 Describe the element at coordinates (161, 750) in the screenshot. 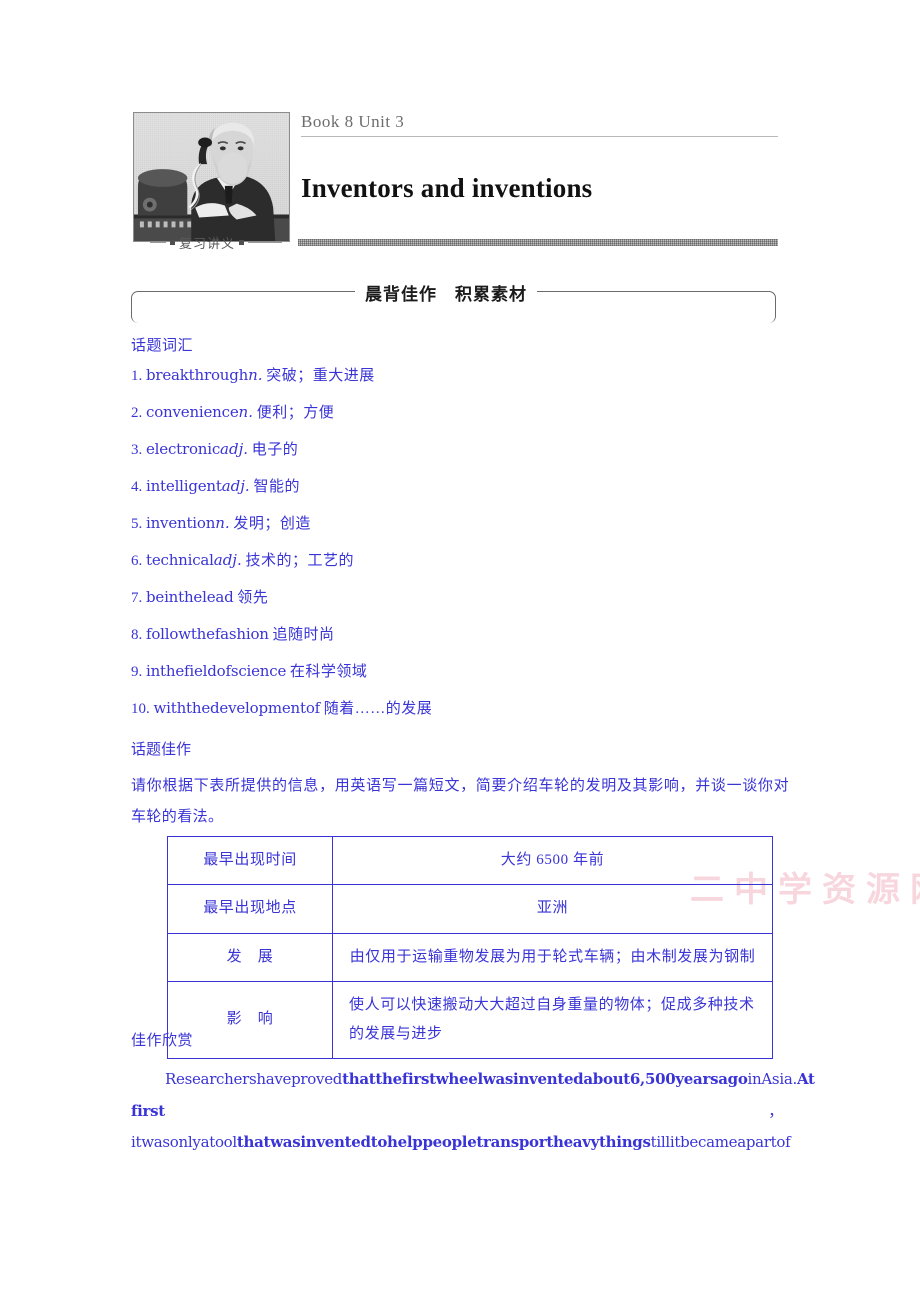

I see `prompt-heading: 话题佳作` at that location.